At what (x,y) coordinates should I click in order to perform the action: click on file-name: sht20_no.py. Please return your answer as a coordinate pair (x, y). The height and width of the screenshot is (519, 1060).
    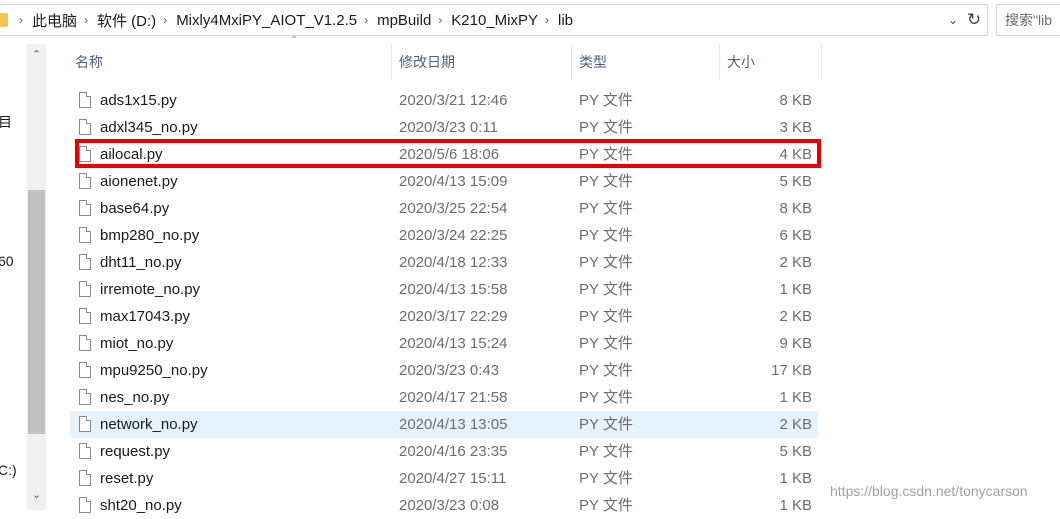
    Looking at the image, I should click on (141, 505).